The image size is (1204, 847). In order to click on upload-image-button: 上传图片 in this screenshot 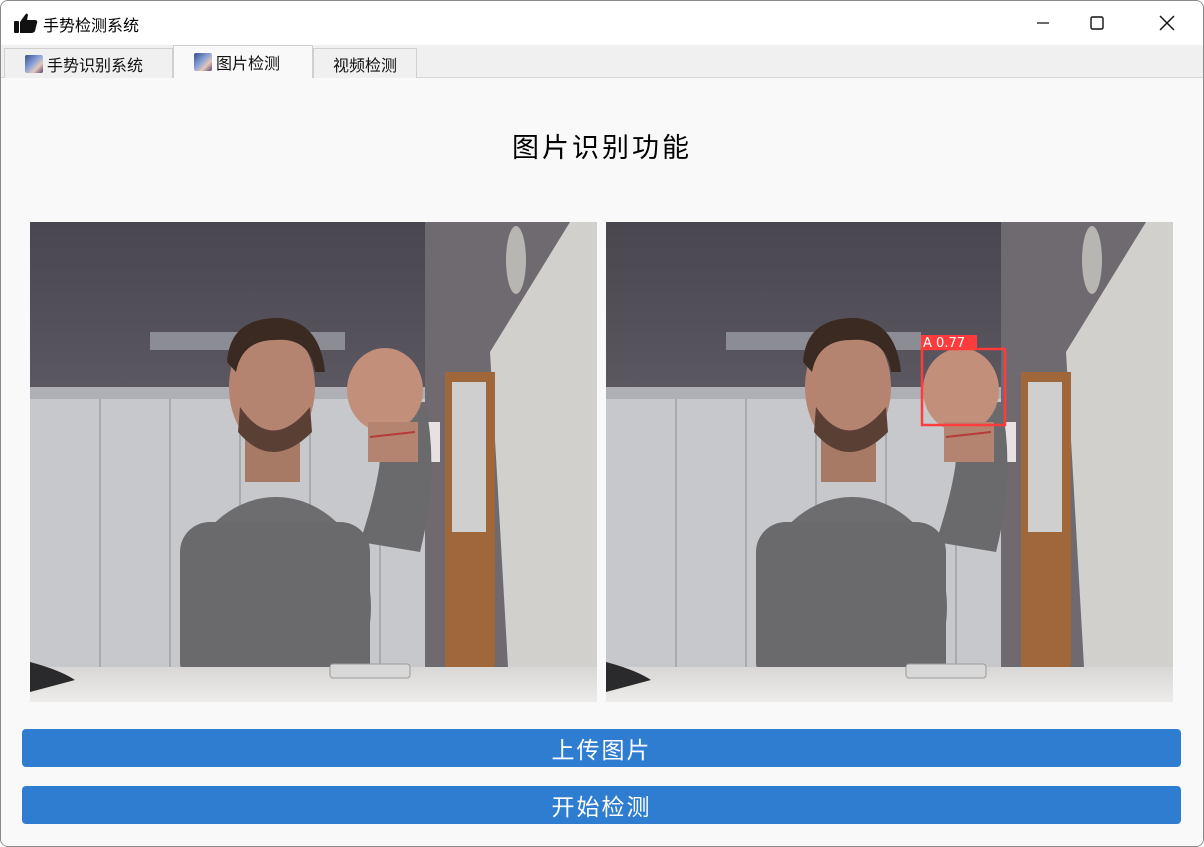, I will do `click(601, 748)`.